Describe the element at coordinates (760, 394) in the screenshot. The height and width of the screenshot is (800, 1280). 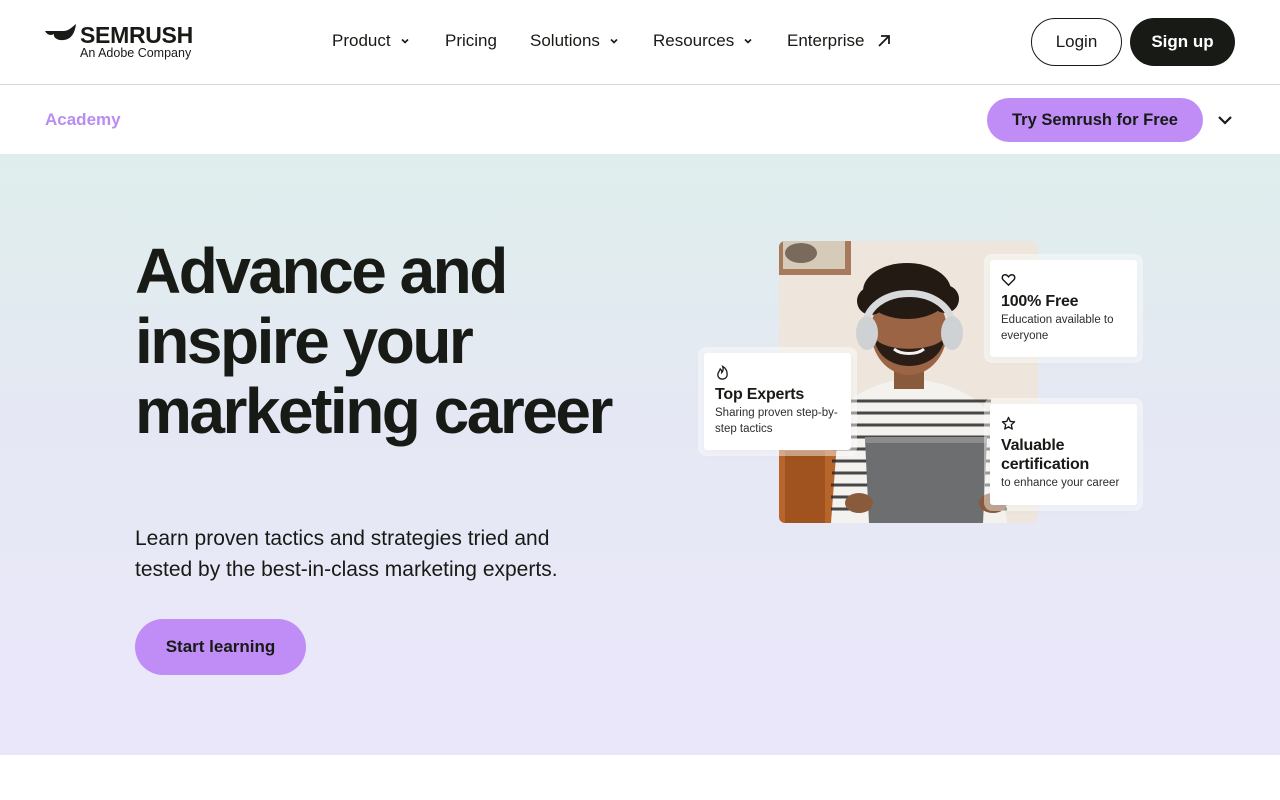
I see `card-title: Top Experts` at that location.